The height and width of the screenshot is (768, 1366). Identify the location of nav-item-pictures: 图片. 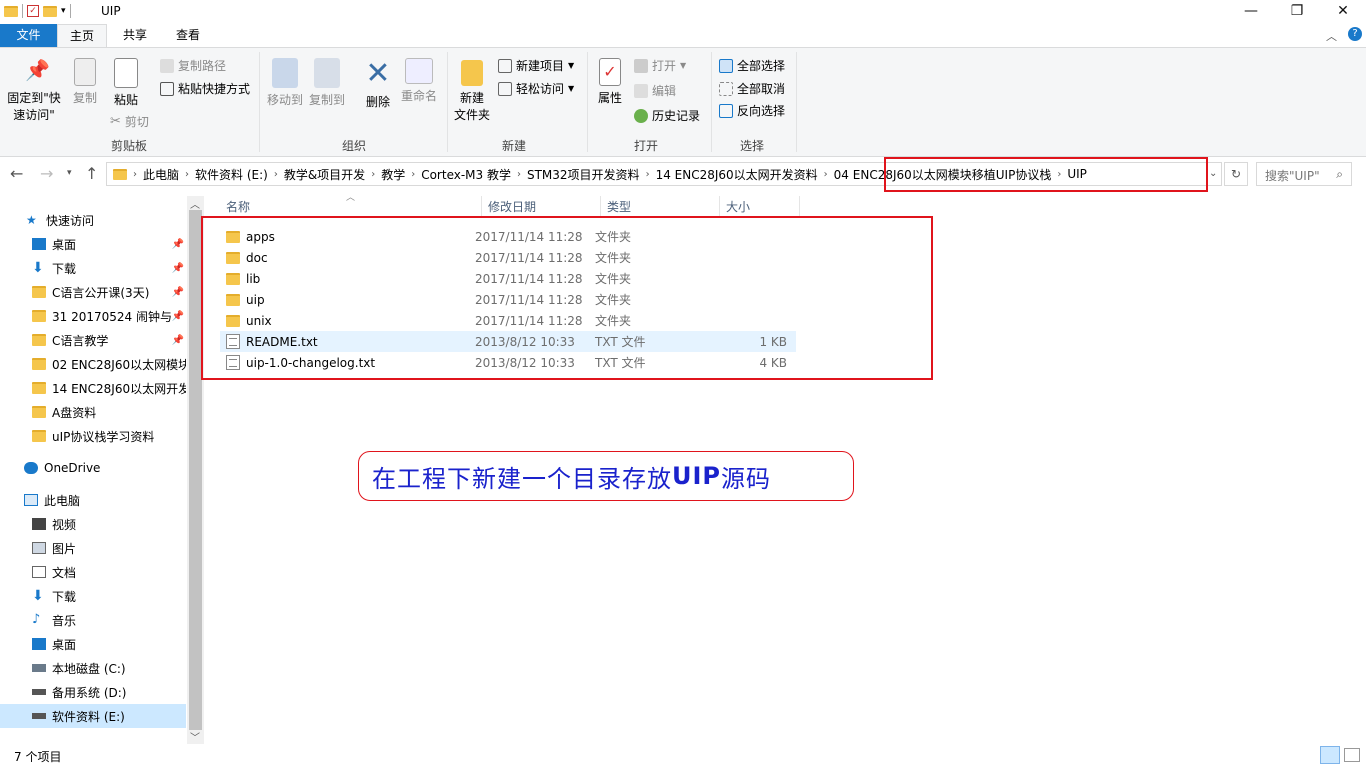
(93, 548).